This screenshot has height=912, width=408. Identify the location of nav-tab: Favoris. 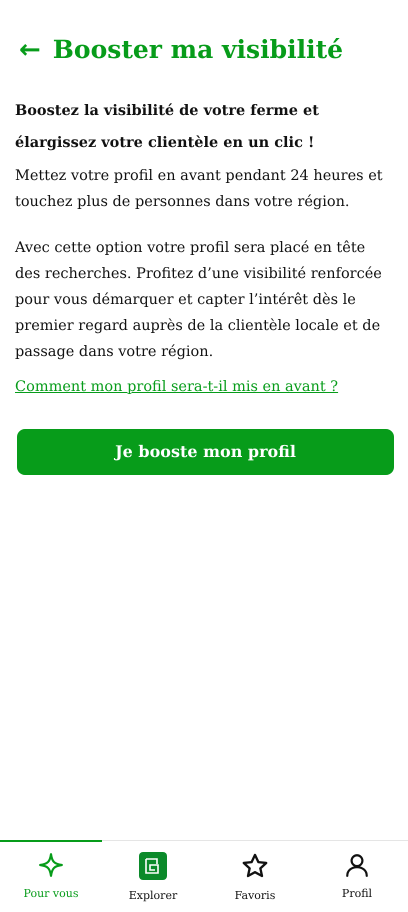
(255, 876).